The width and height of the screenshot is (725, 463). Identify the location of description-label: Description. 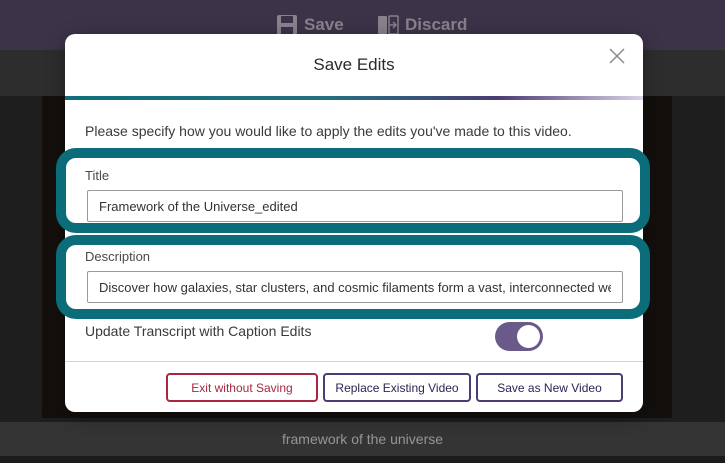
(118, 256).